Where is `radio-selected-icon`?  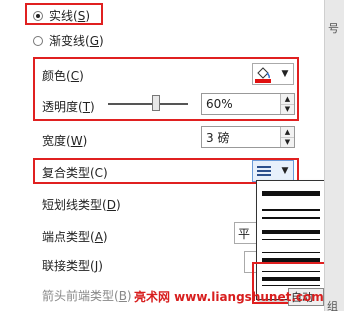 radio-selected-icon is located at coordinates (38, 15).